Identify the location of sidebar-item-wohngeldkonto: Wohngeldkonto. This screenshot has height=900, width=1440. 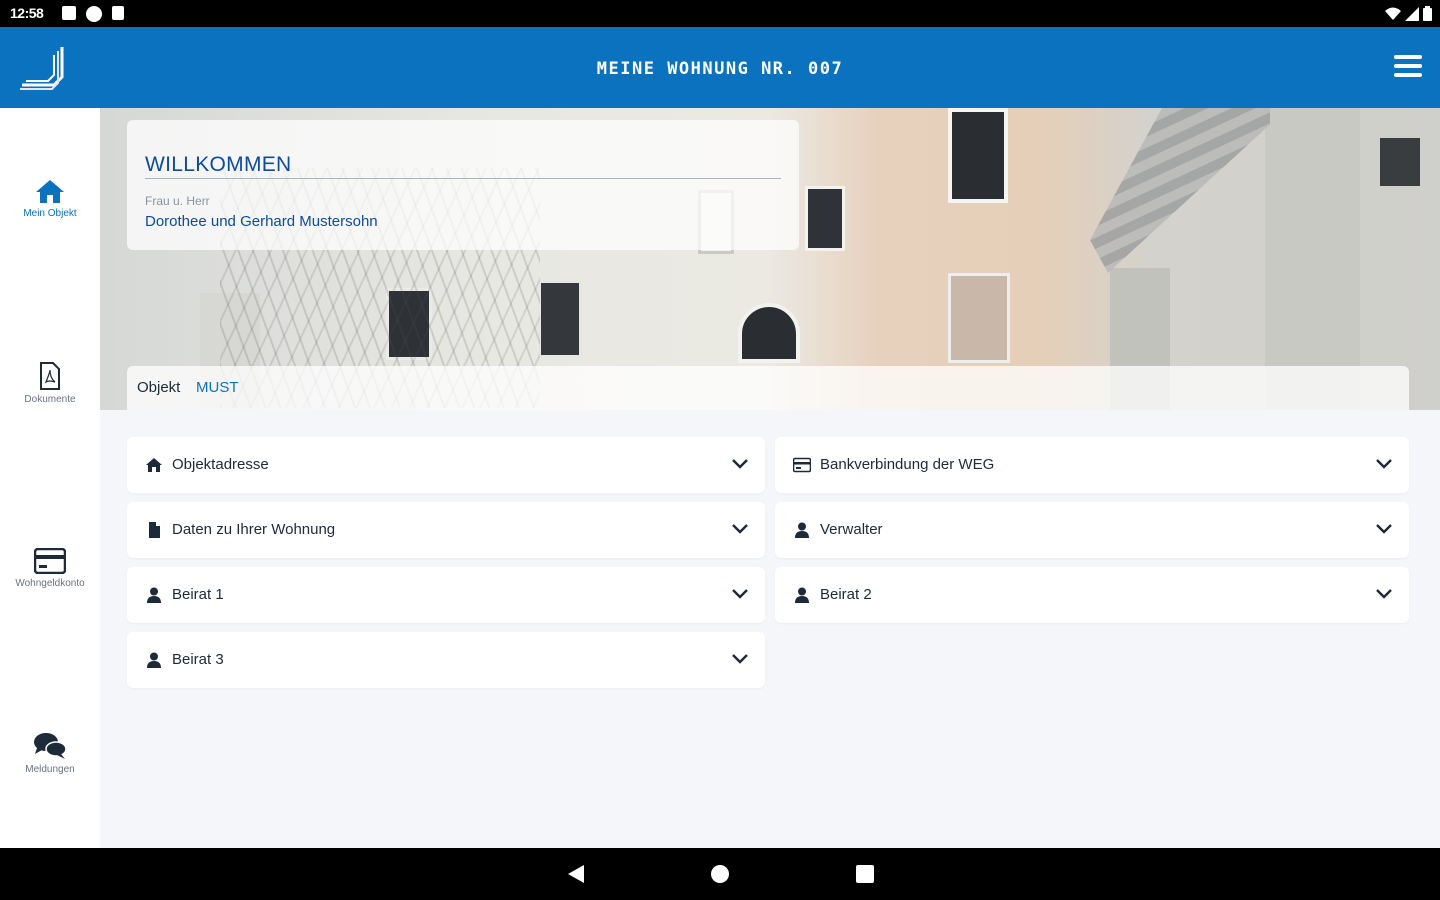
(50, 568).